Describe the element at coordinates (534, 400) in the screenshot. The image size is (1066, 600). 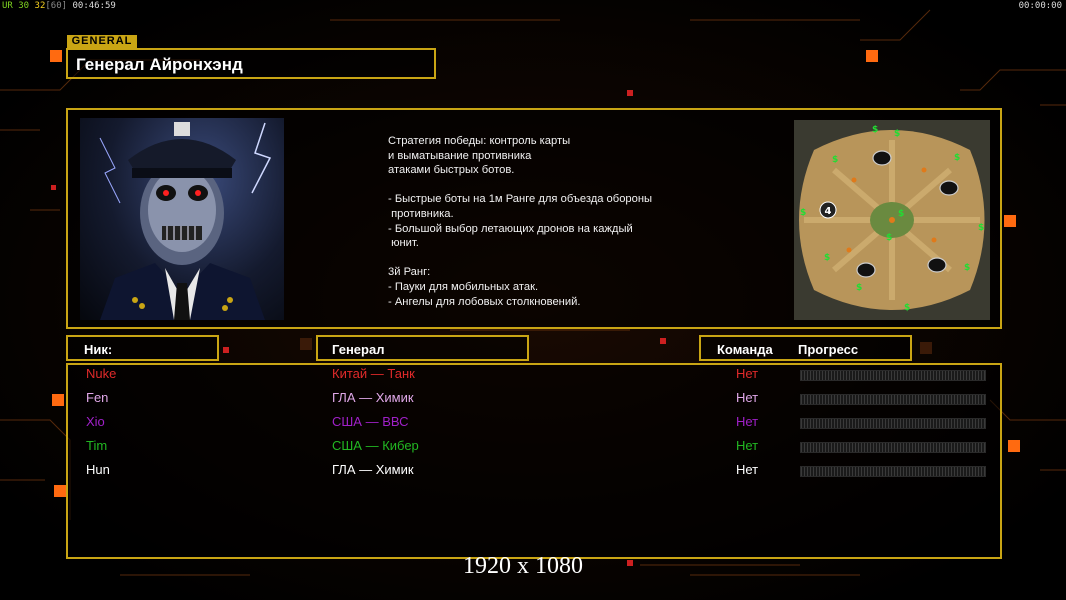
I see `table-row: Fen ГЛА — Химик Нет` at that location.